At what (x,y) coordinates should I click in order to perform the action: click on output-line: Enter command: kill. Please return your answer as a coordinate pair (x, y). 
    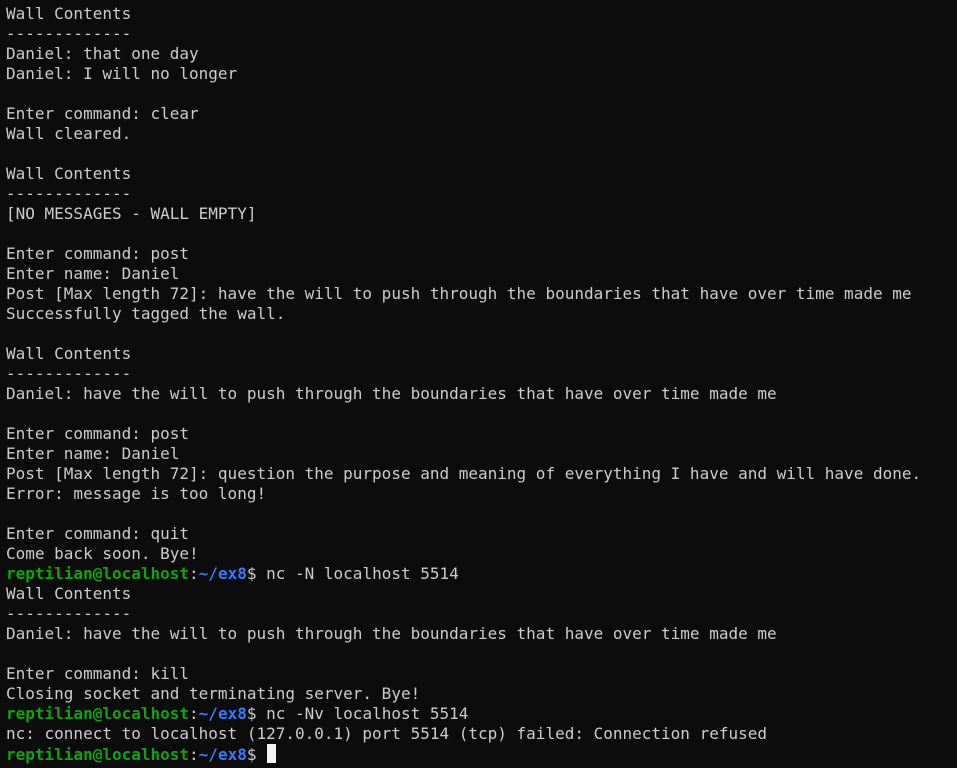
    Looking at the image, I should click on (98, 673).